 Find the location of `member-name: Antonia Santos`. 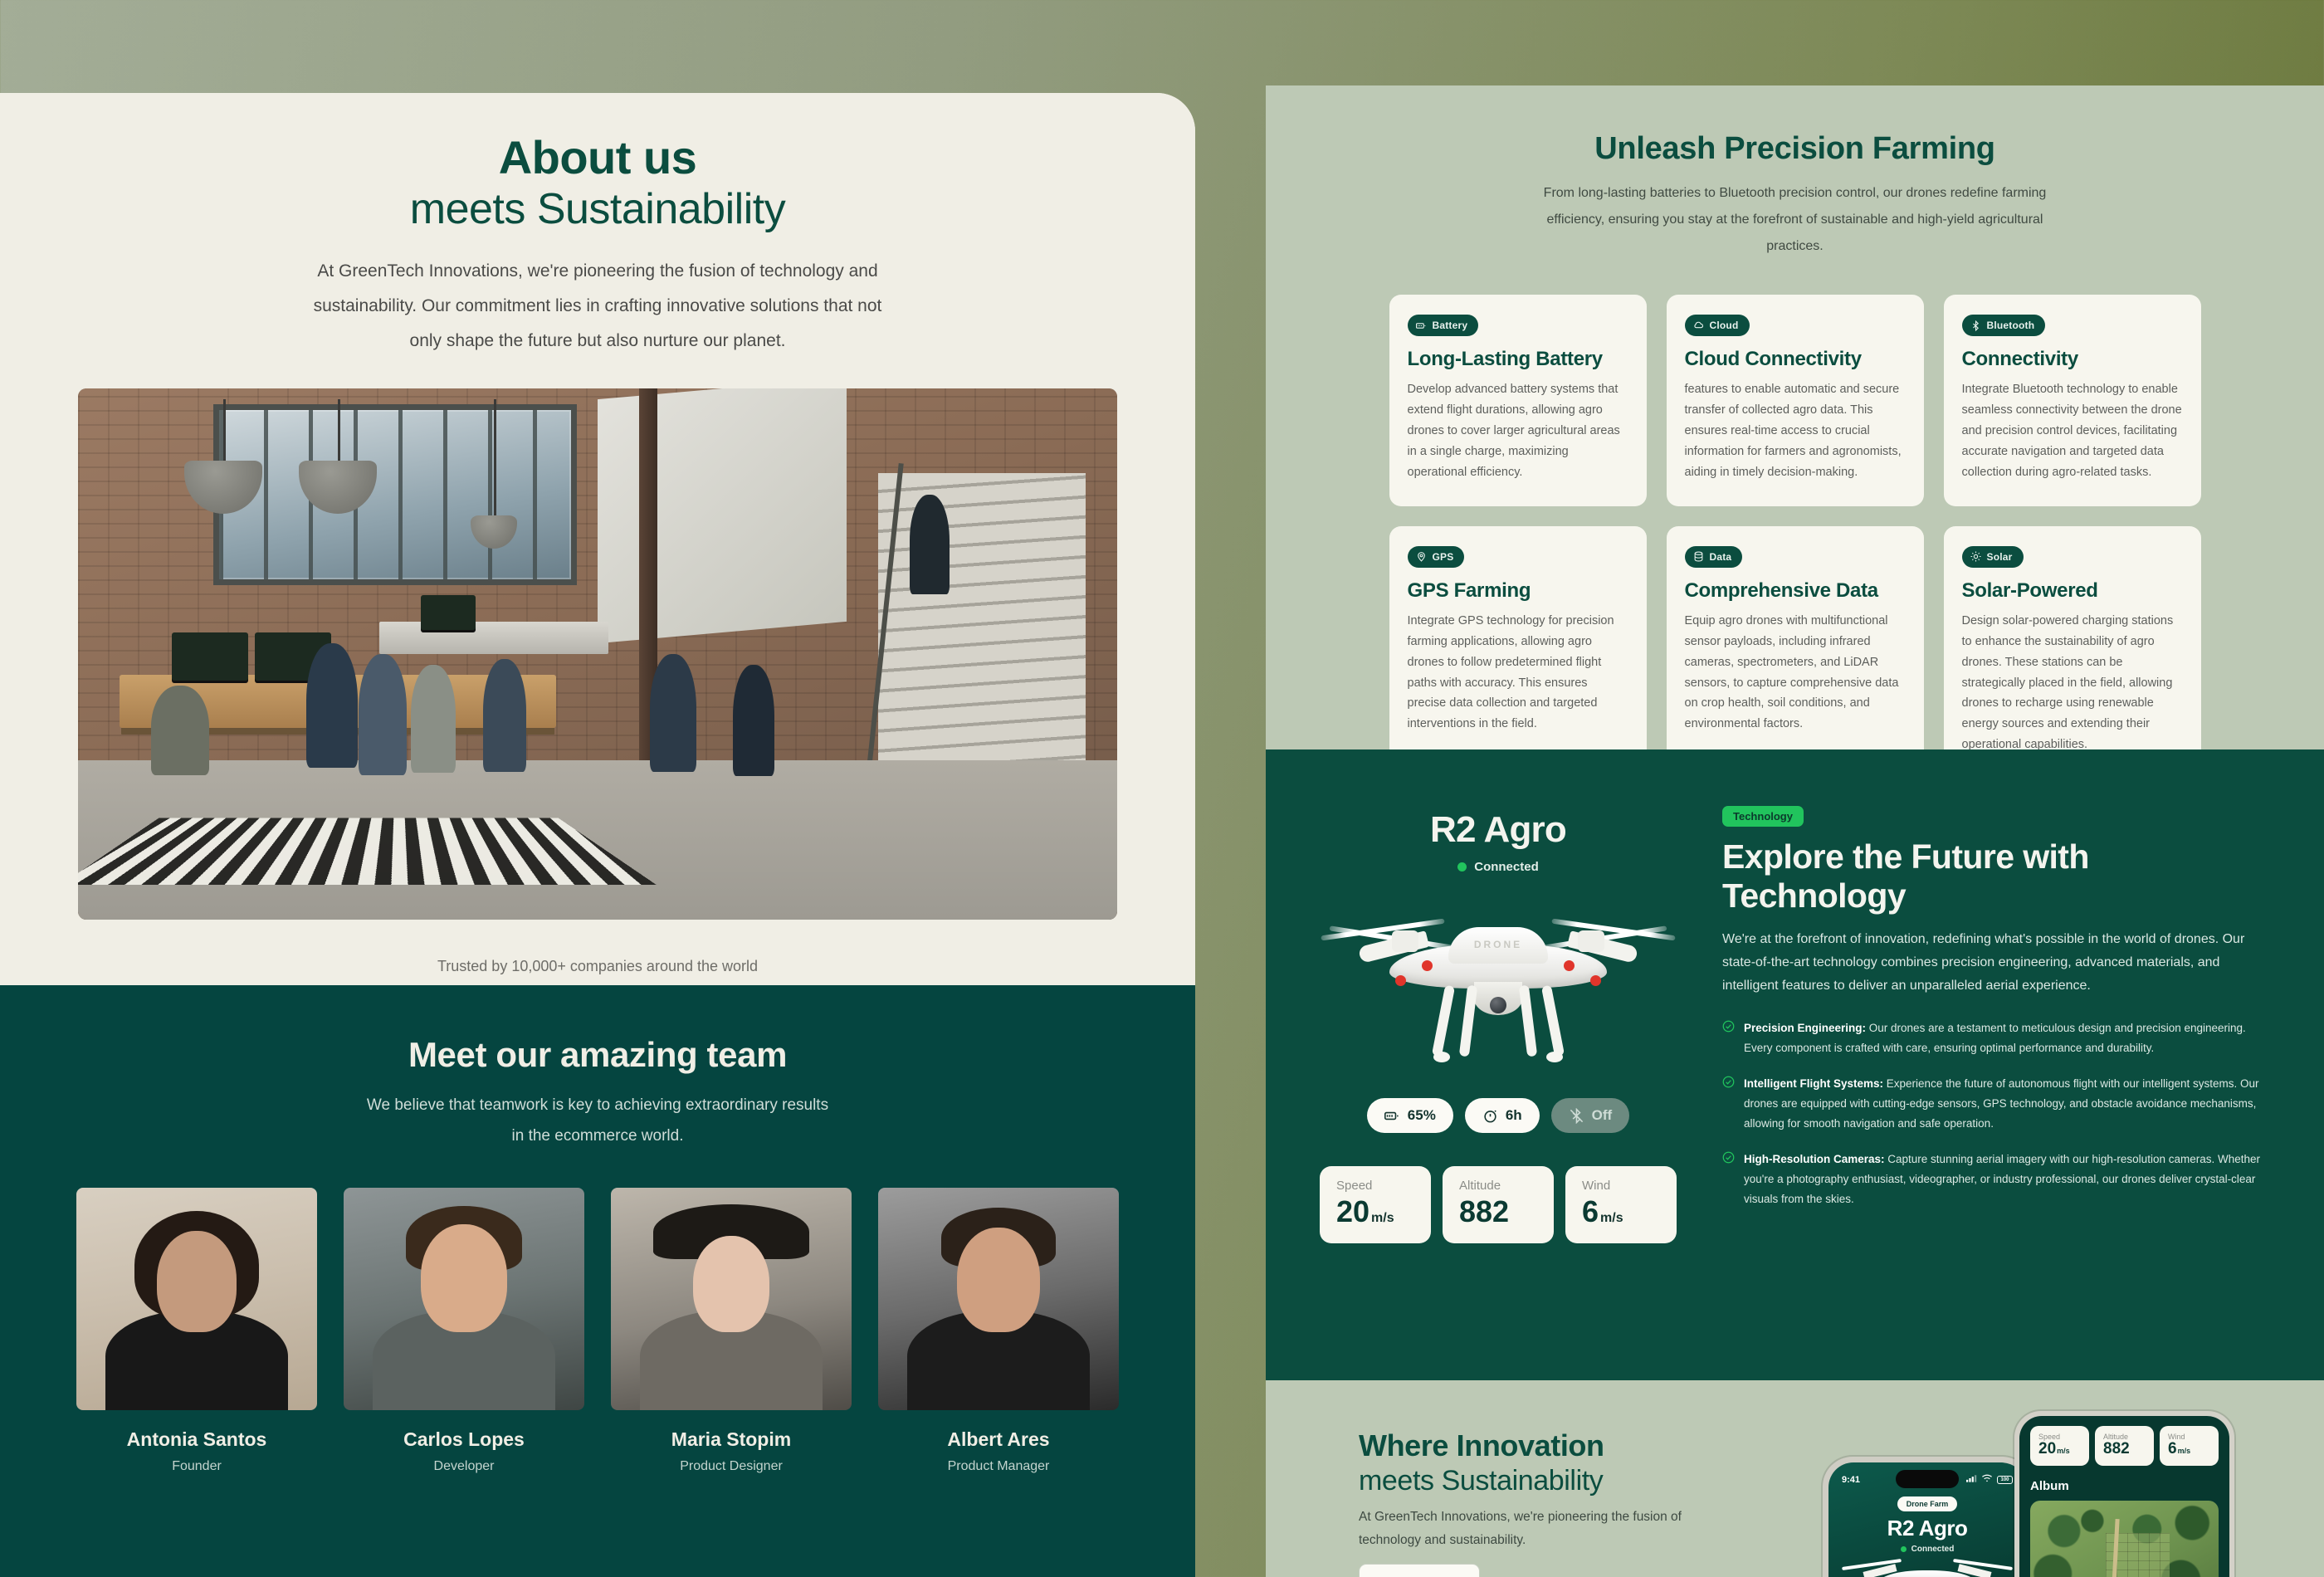

member-name: Antonia Santos is located at coordinates (196, 1439).